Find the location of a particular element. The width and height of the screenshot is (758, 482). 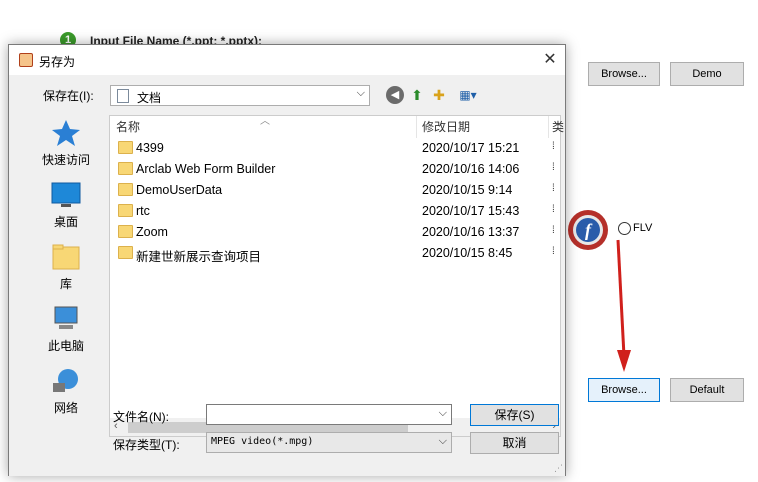

save-in-label: 保存在(I): is located at coordinates (68, 96).